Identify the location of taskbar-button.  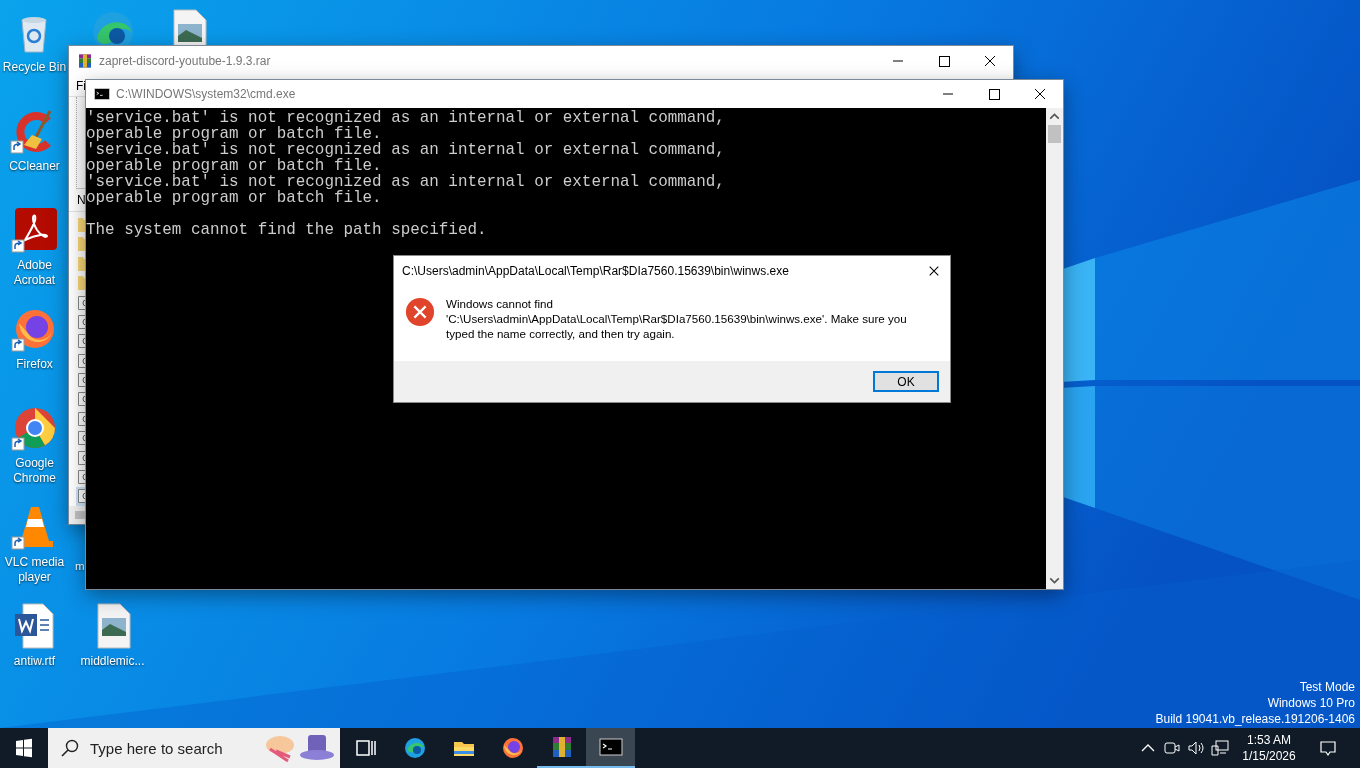
(610, 748).